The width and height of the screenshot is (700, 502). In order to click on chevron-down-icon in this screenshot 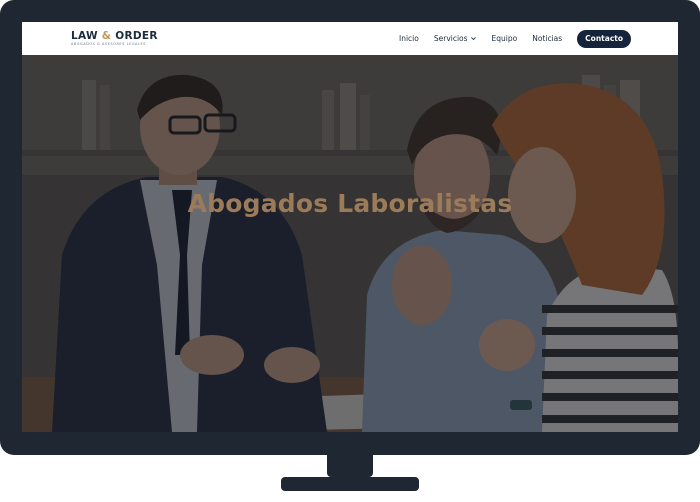, I will do `click(473, 39)`.